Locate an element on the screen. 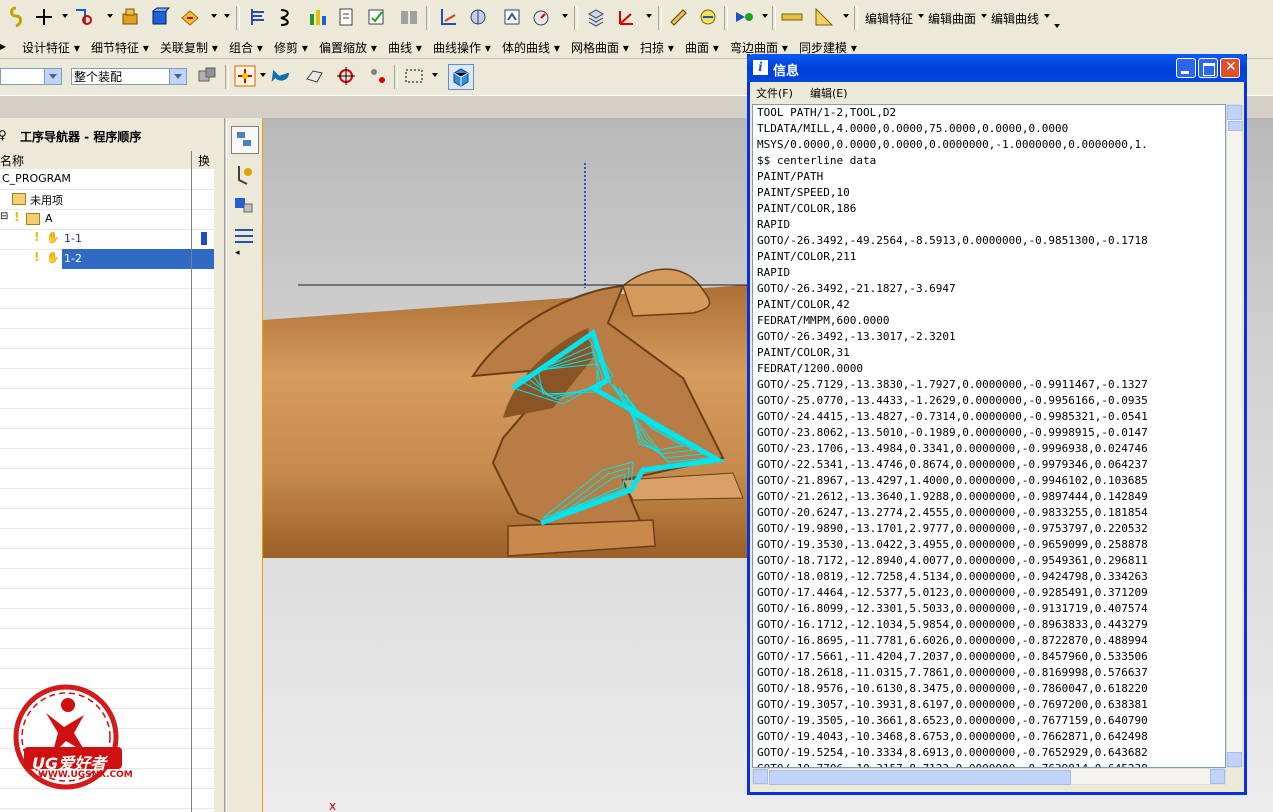 The height and width of the screenshot is (812, 1273). folder-icon is located at coordinates (33, 219).